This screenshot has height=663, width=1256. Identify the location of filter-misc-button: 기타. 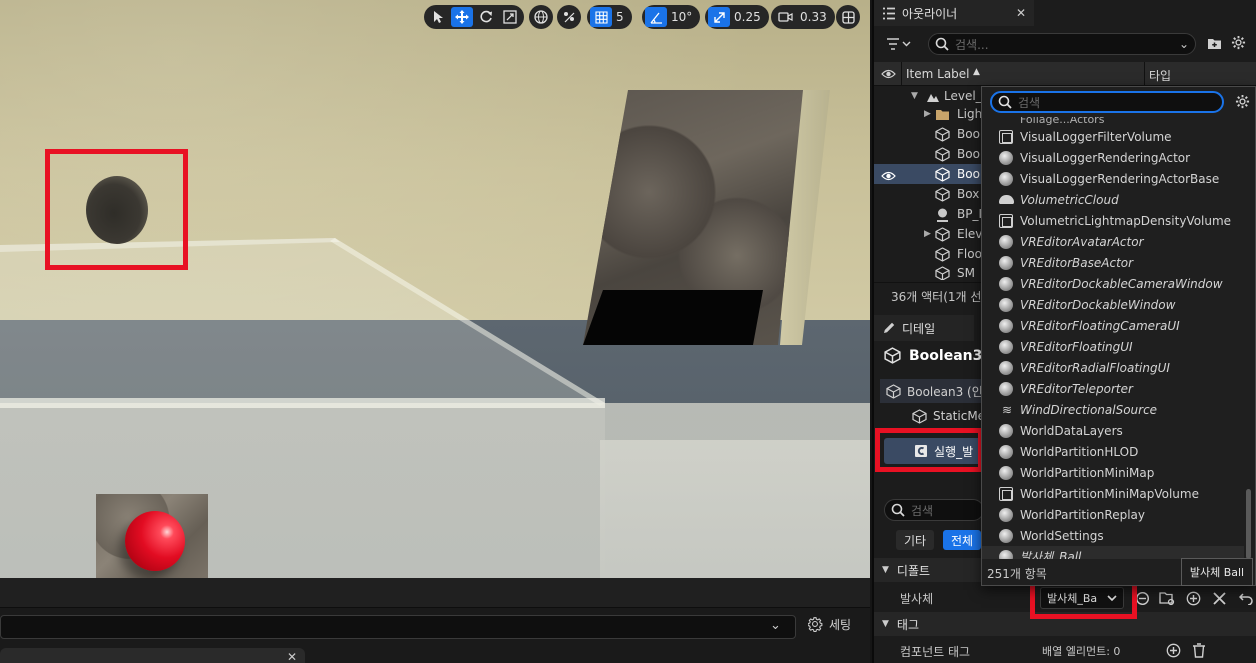
(915, 540).